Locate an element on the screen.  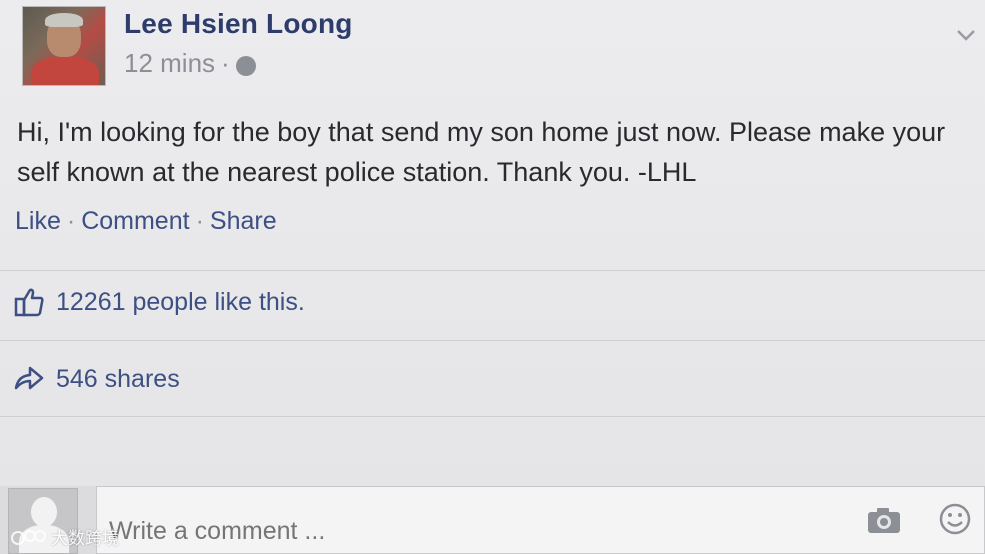
camera-icon is located at coordinates (884, 520).